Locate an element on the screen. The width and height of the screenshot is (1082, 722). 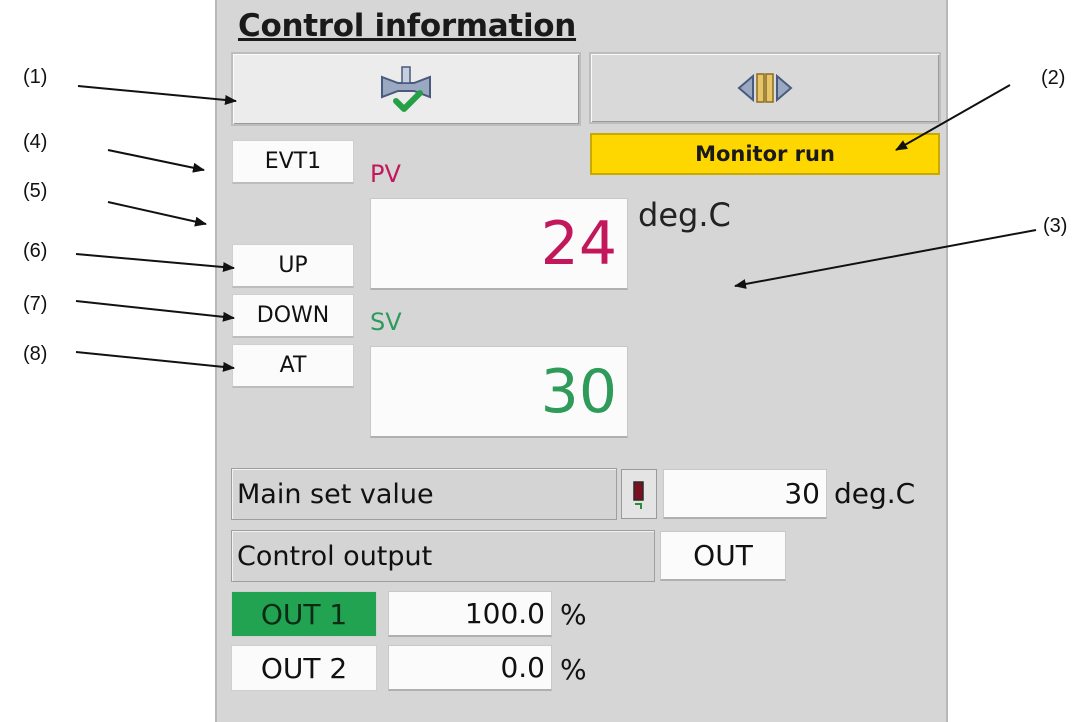
at-indicator: AT is located at coordinates (293, 366).